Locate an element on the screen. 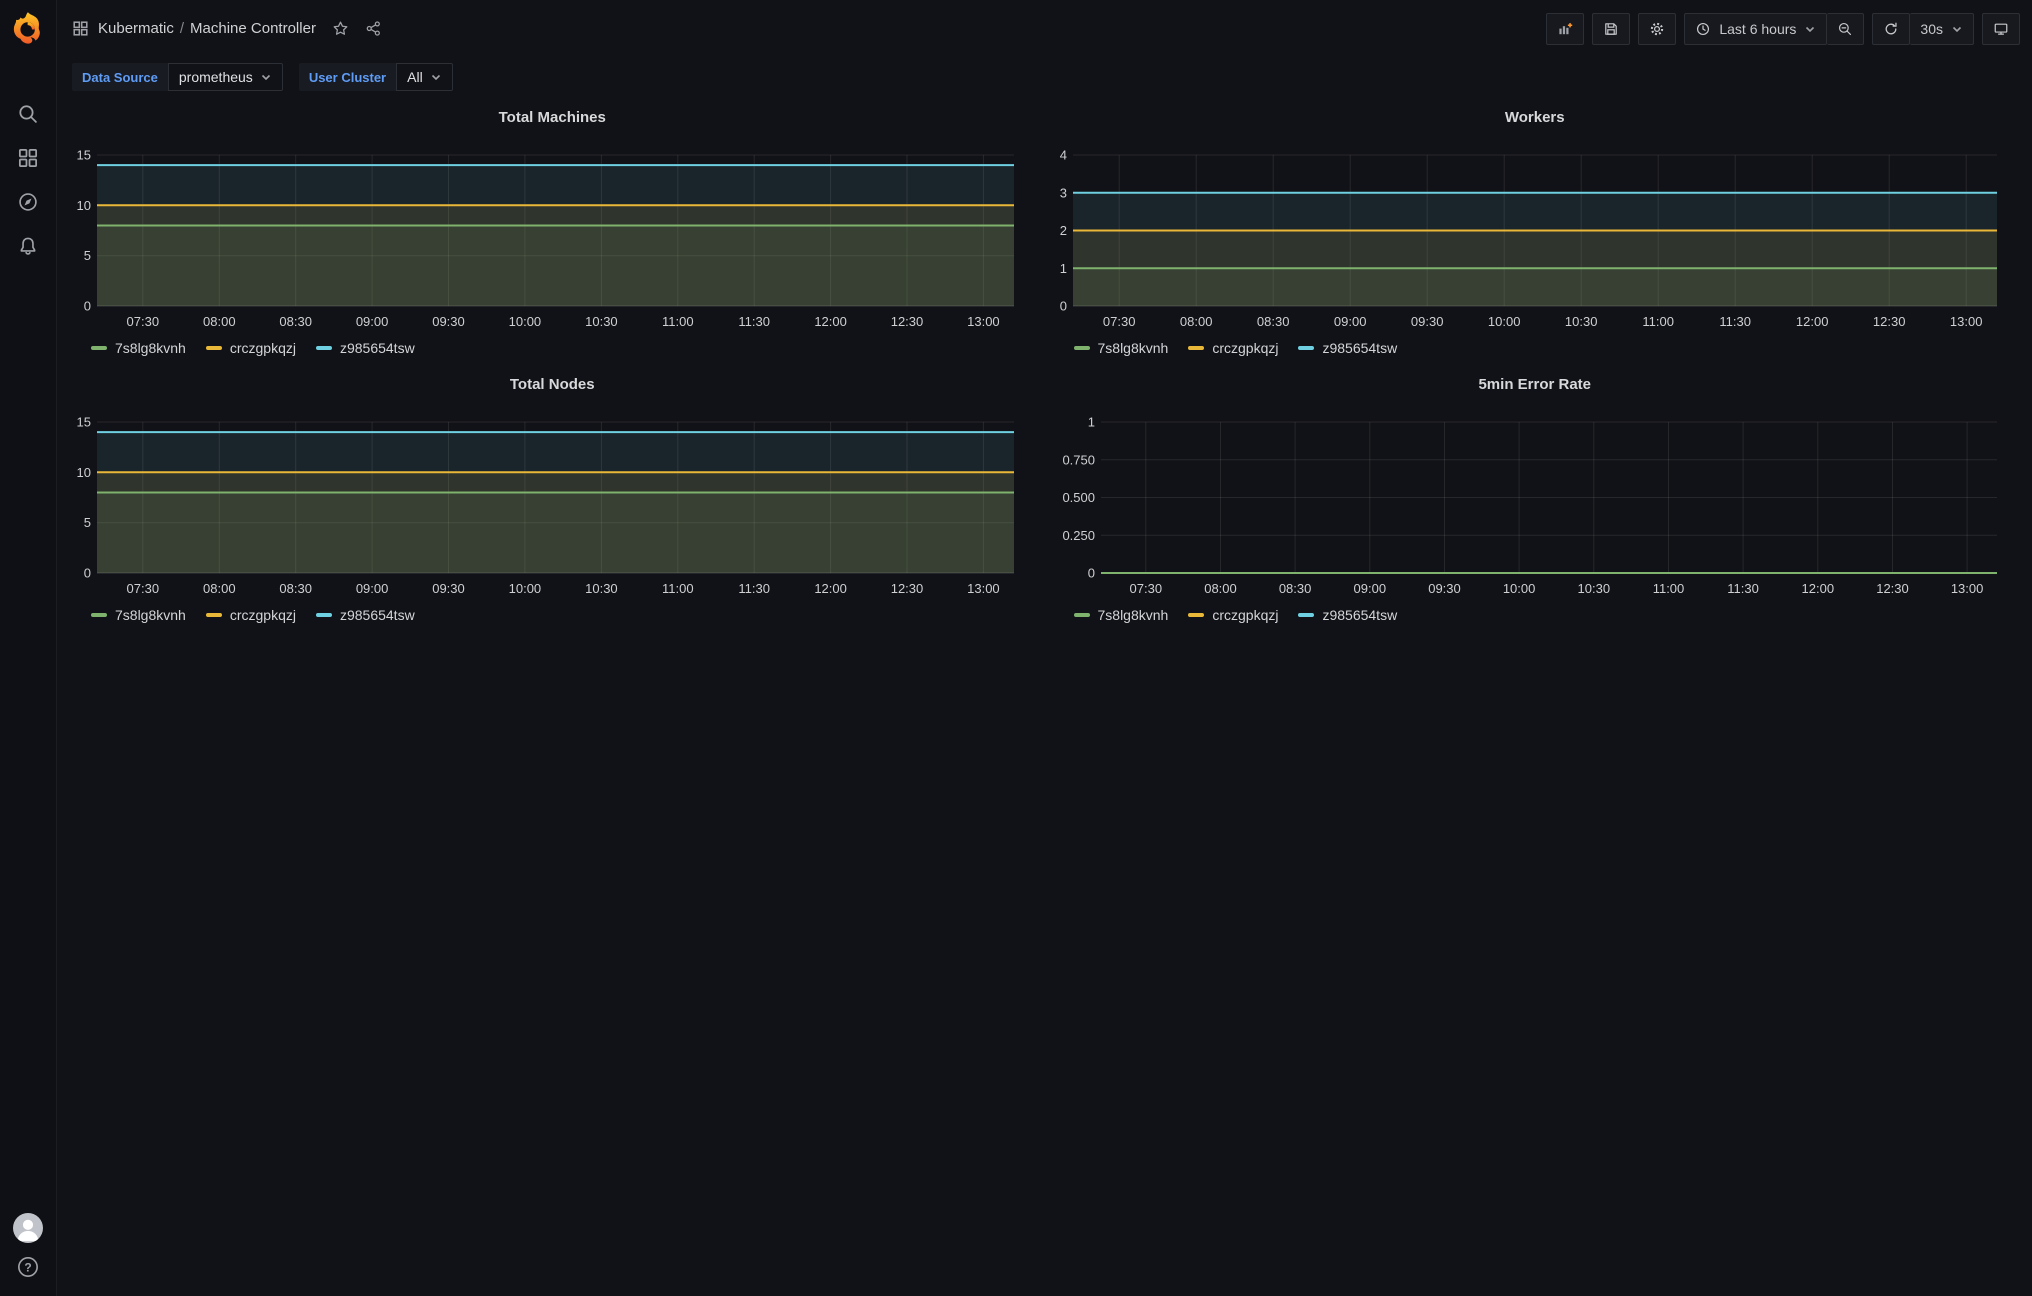  sidebar-bottom: ? is located at coordinates (28, 1254).